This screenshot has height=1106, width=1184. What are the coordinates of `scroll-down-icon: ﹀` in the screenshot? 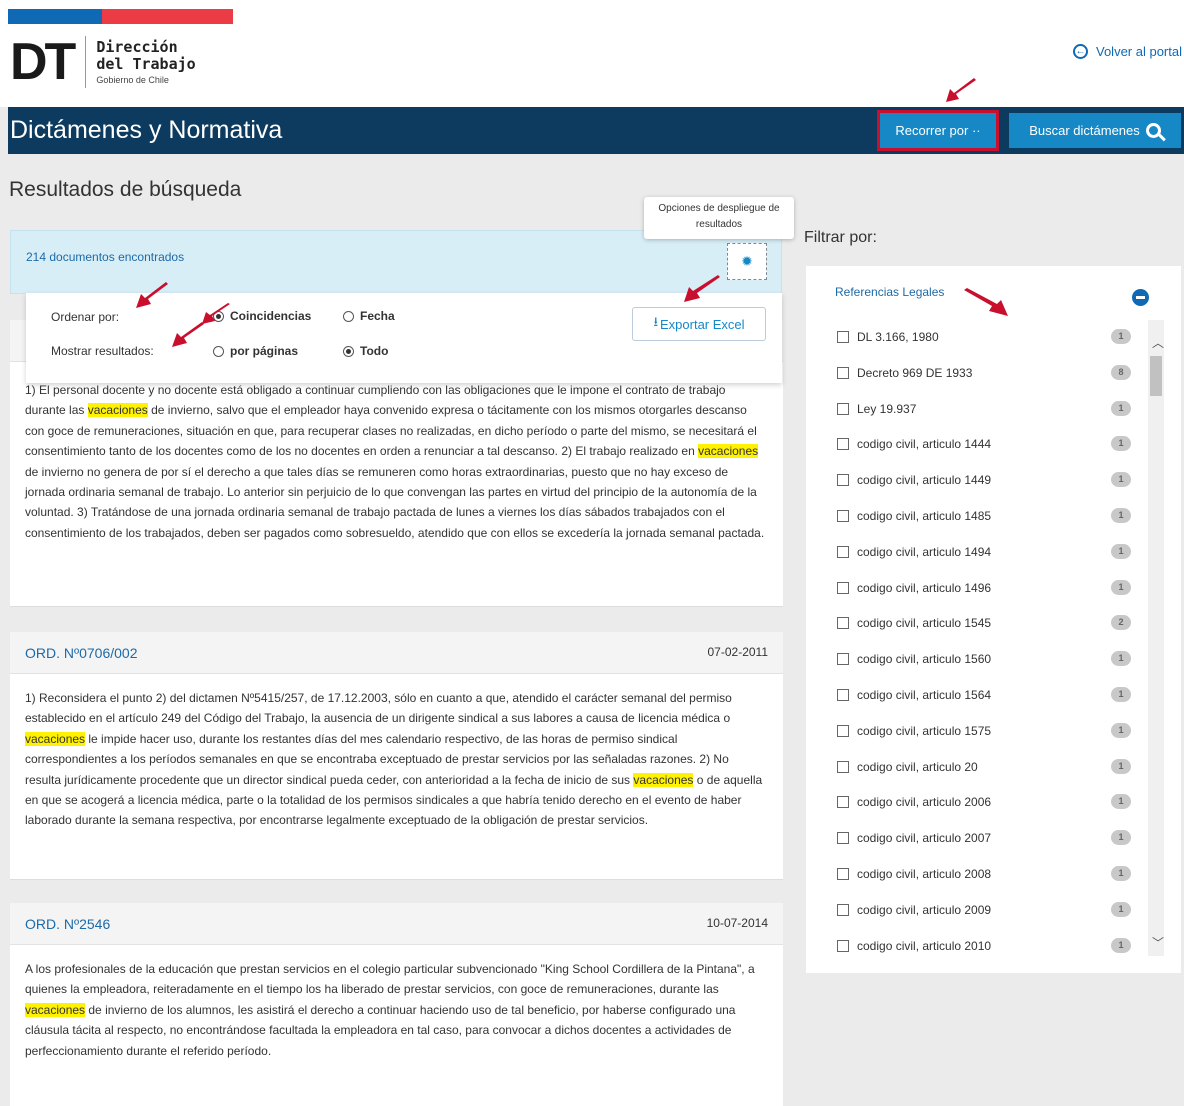 It's located at (1158, 942).